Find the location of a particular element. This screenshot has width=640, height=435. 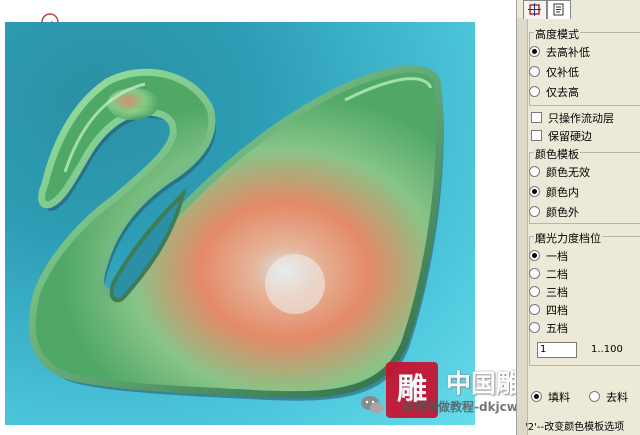

radio-color-0: 颜色无效 is located at coordinates (559, 172).